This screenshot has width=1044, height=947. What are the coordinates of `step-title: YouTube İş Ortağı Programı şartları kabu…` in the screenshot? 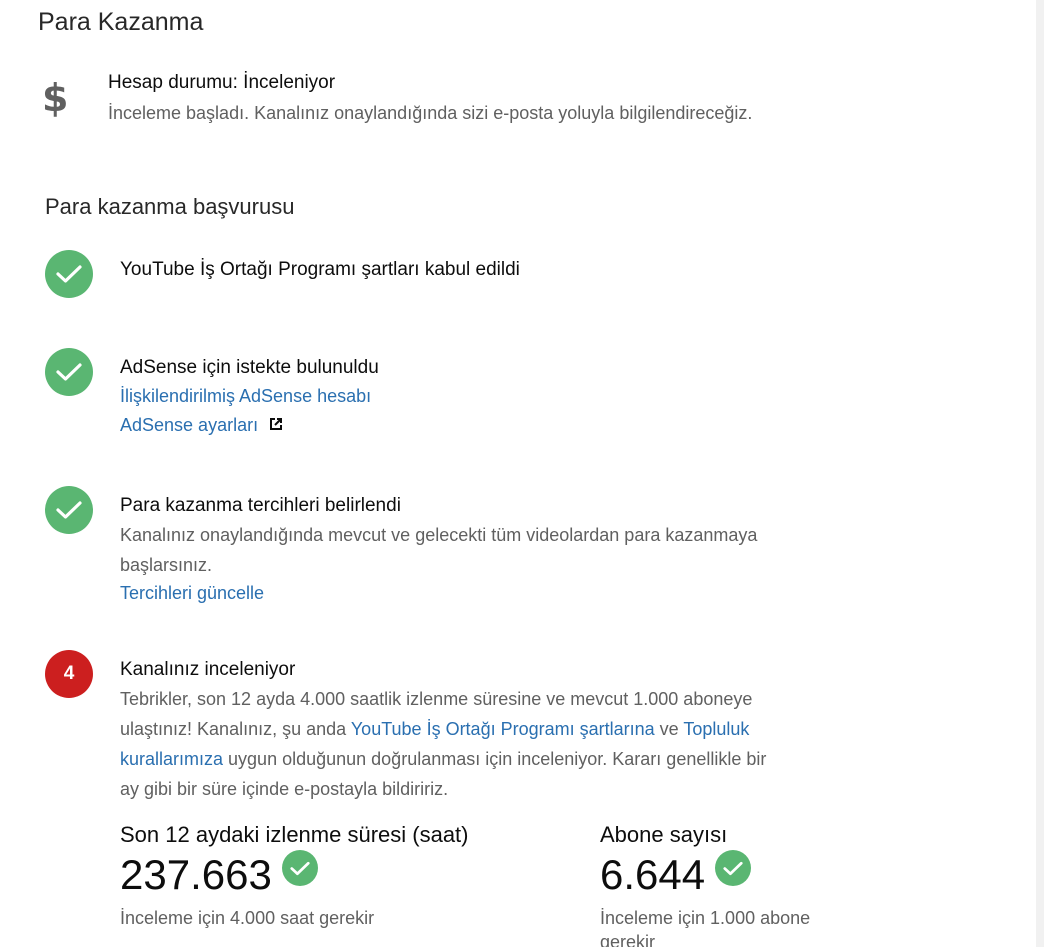 It's located at (320, 269).